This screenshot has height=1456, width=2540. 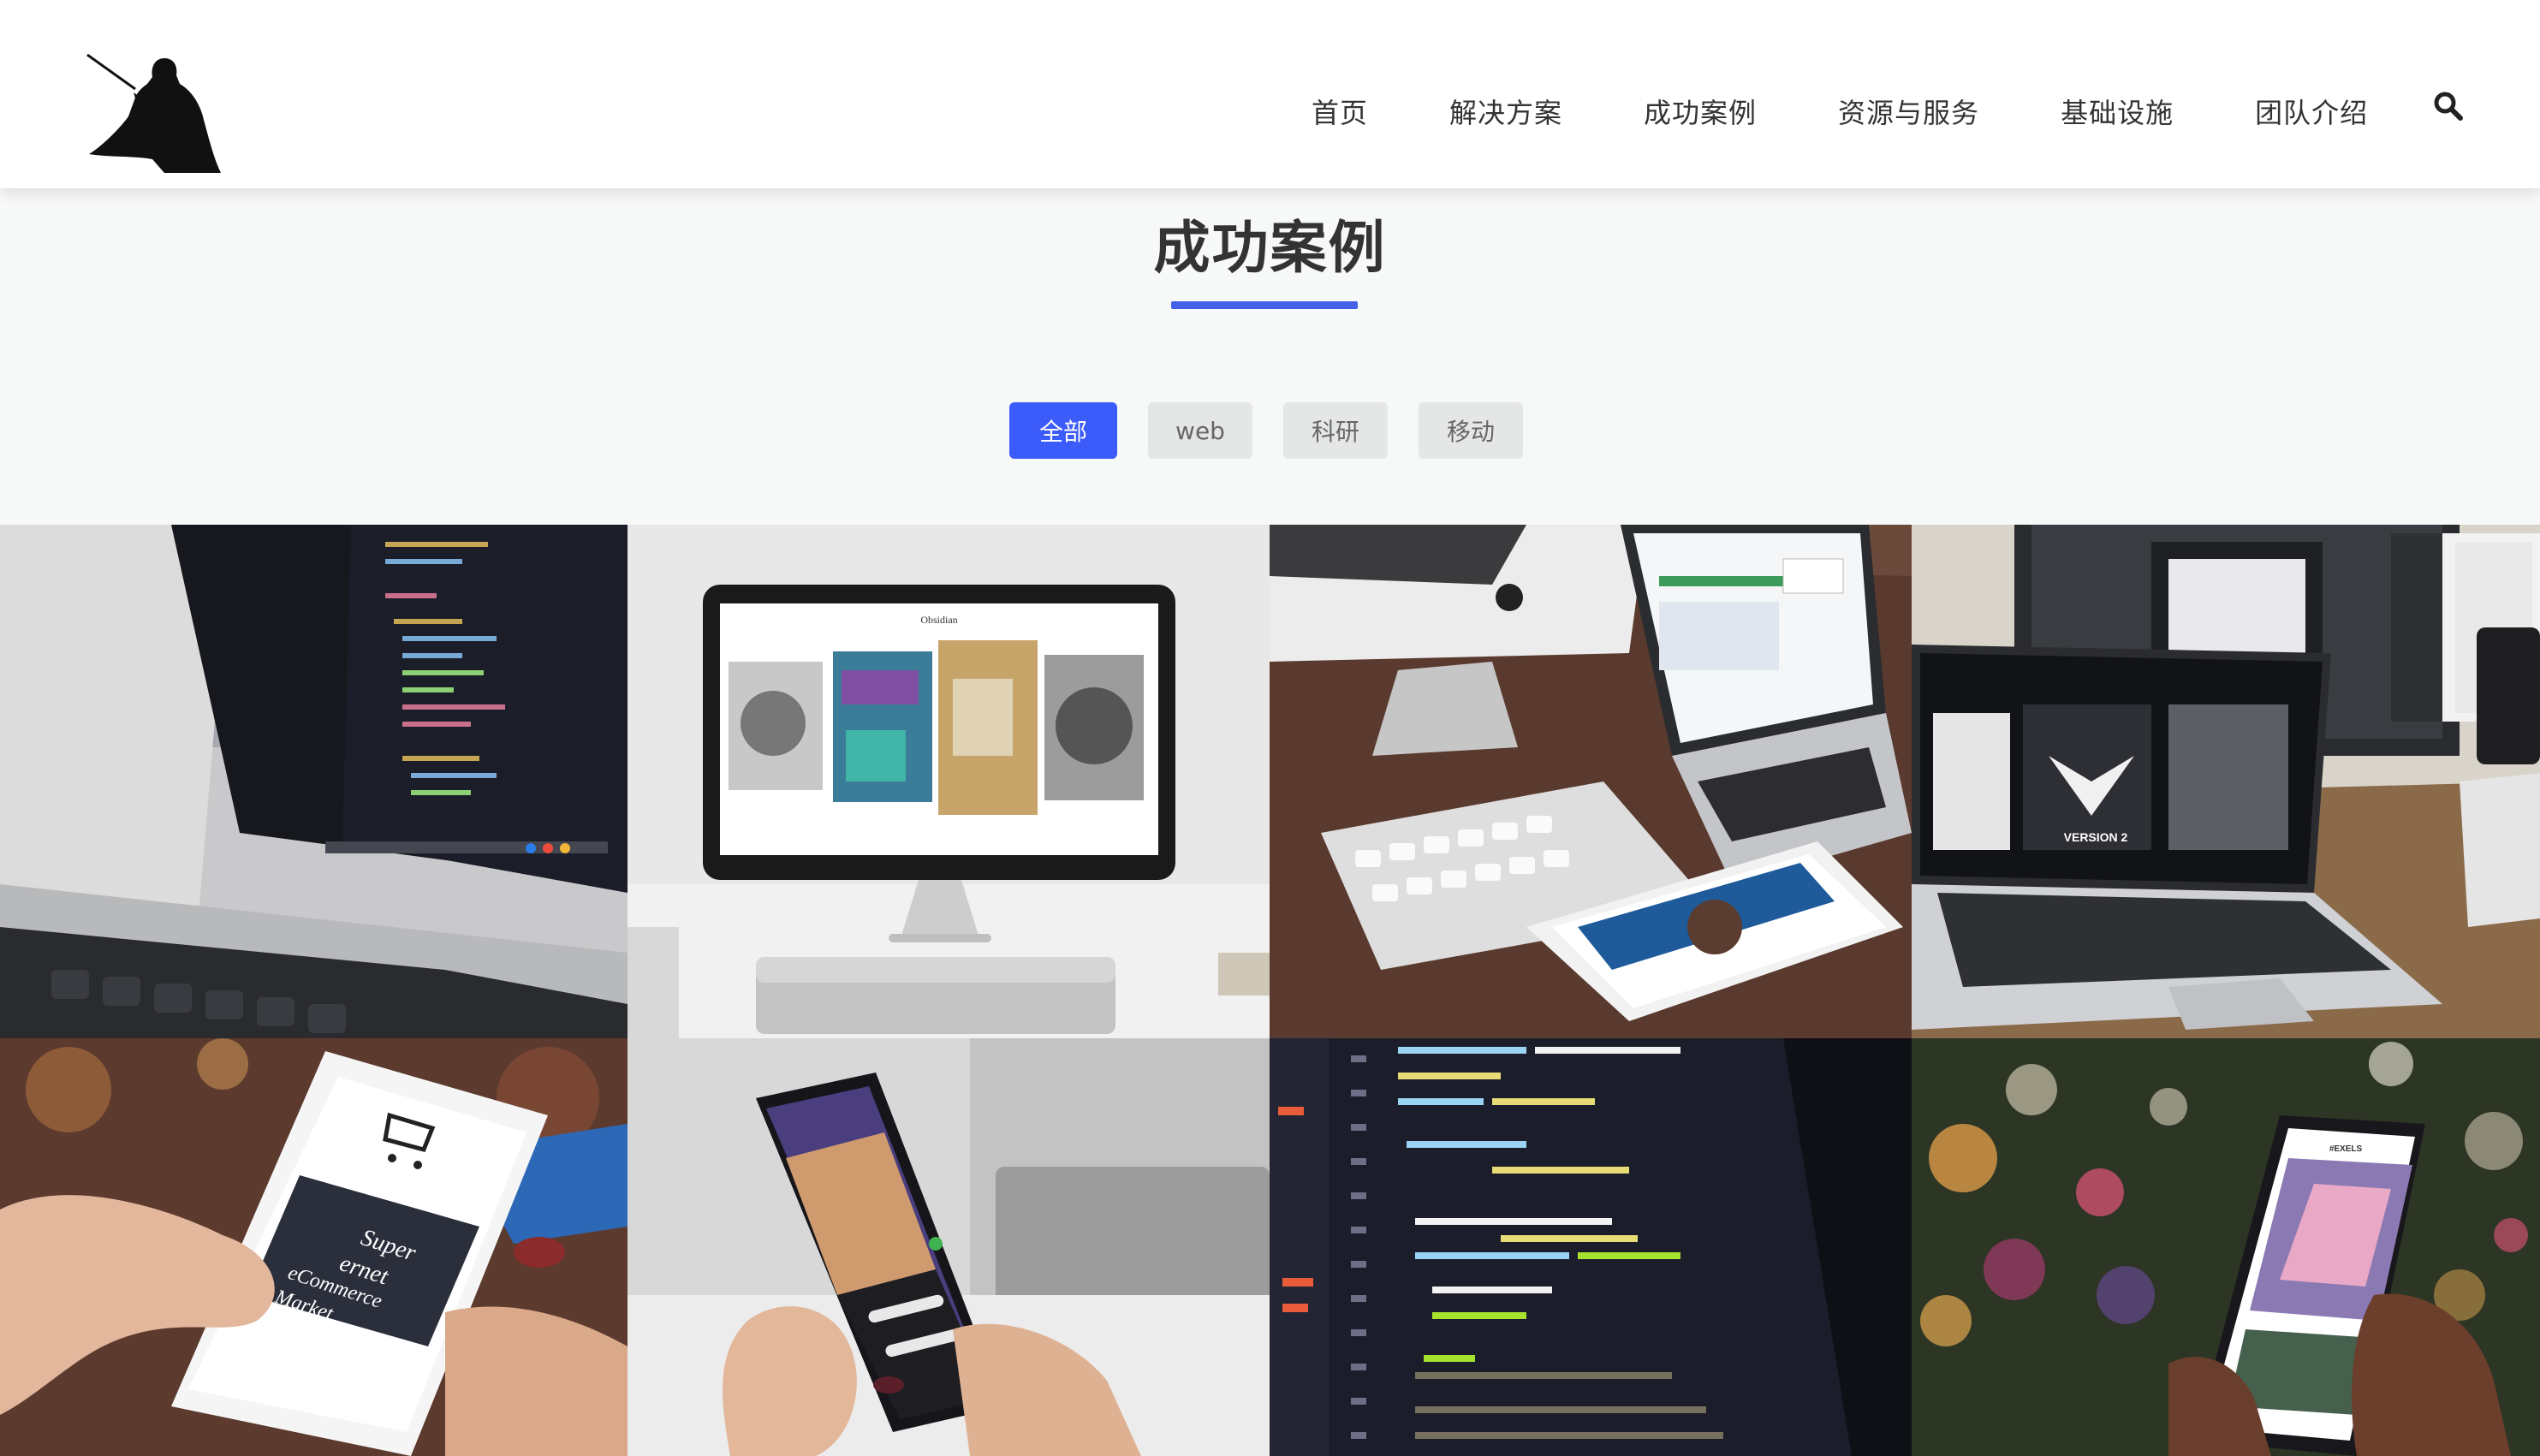 I want to click on nav-item-team: 团队介绍, so click(x=2311, y=111).